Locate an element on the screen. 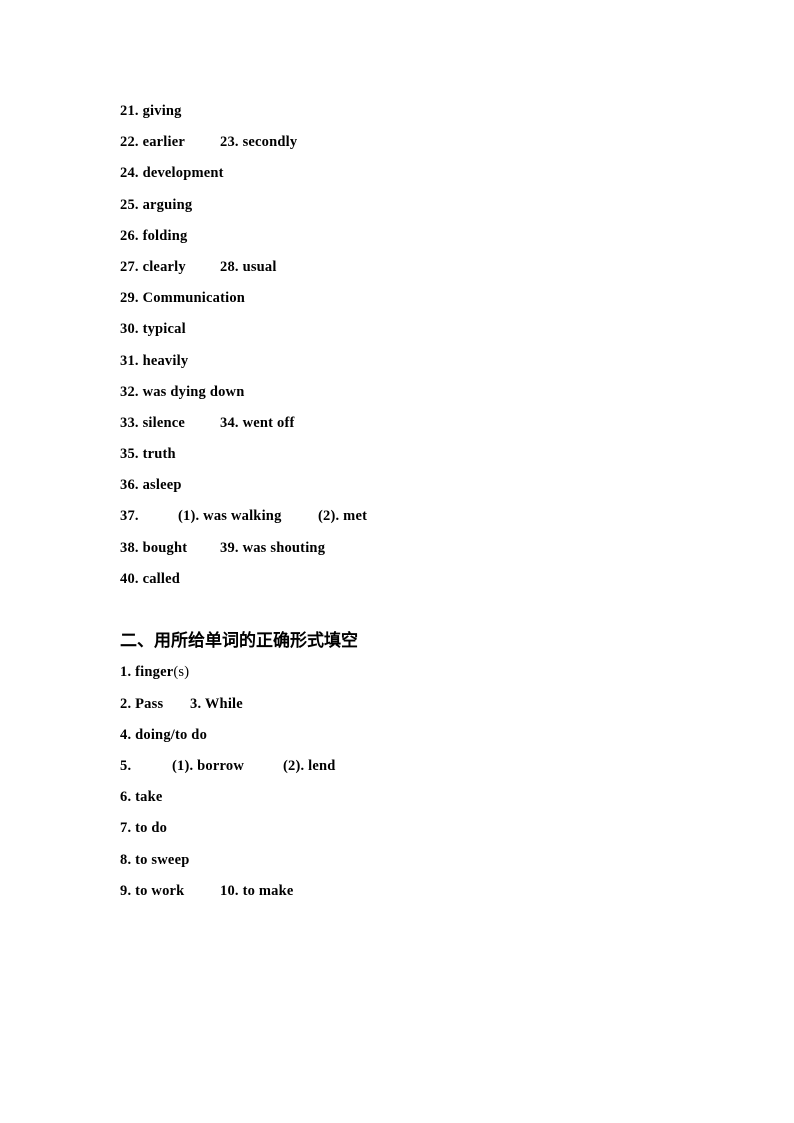 The image size is (794, 1123). answer-number: 23. is located at coordinates (229, 142).